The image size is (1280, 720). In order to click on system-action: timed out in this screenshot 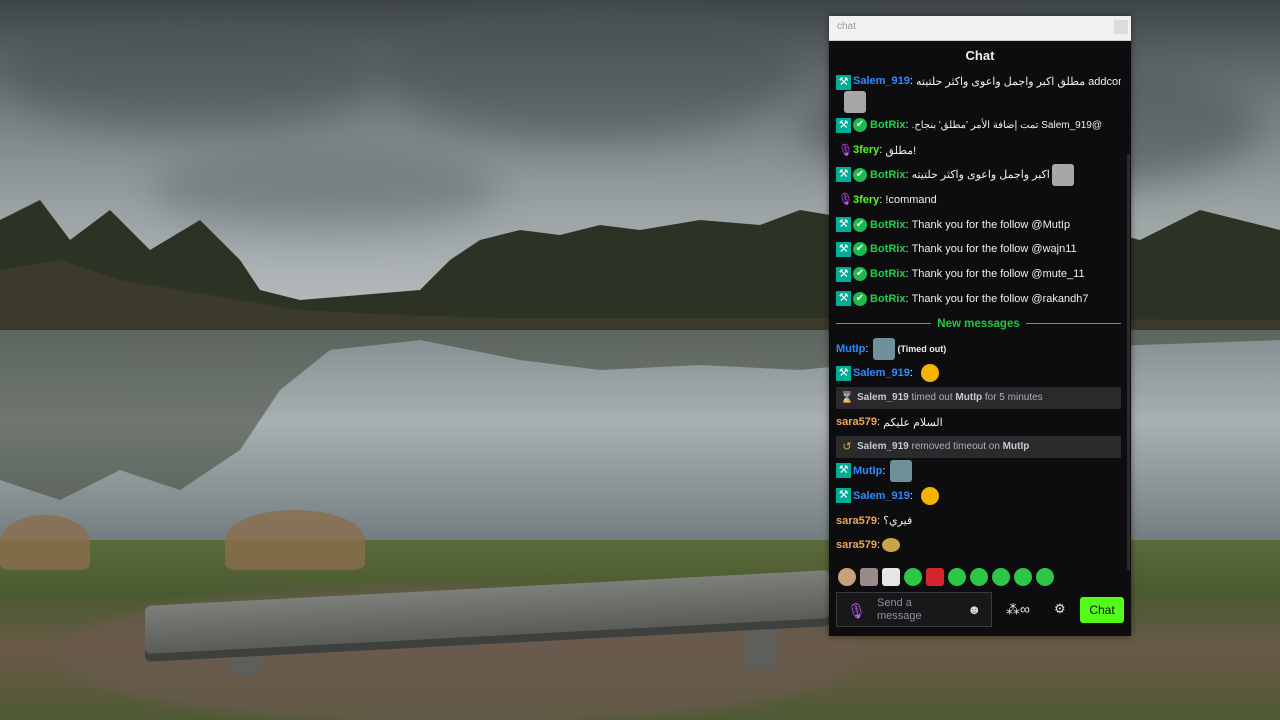, I will do `click(932, 398)`.